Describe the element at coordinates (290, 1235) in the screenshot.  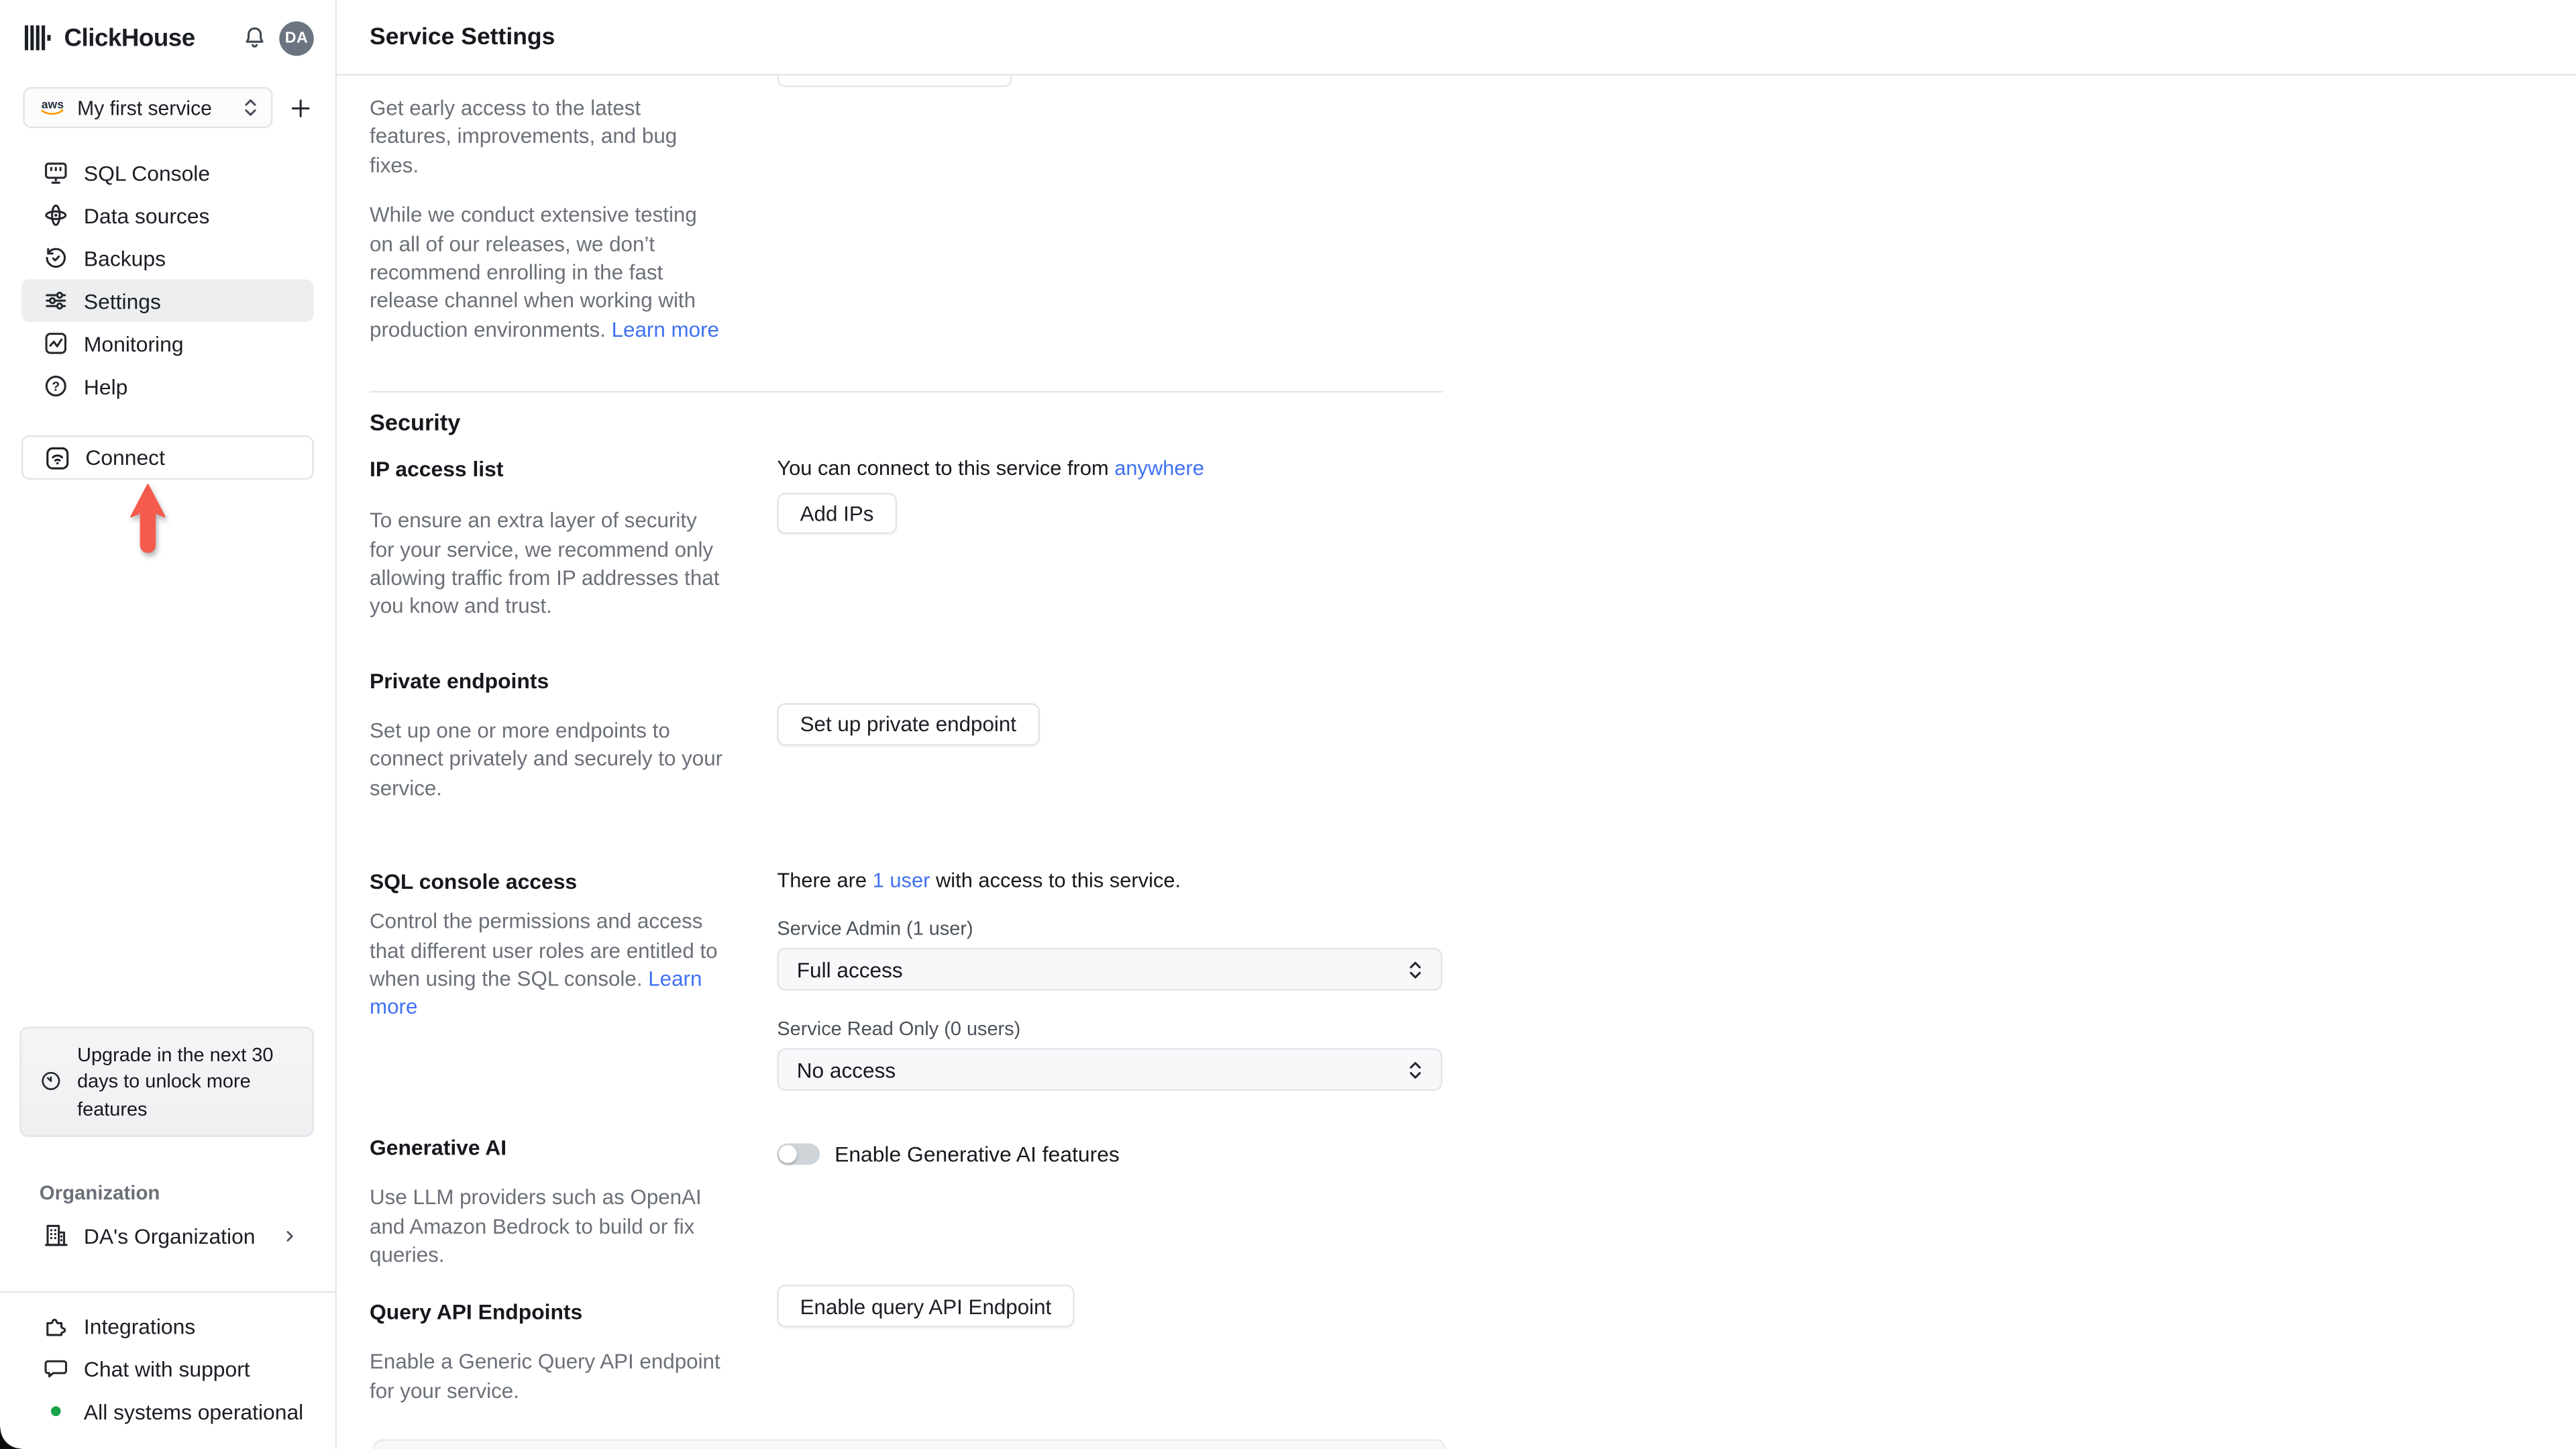
I see `chevron-right-icon` at that location.